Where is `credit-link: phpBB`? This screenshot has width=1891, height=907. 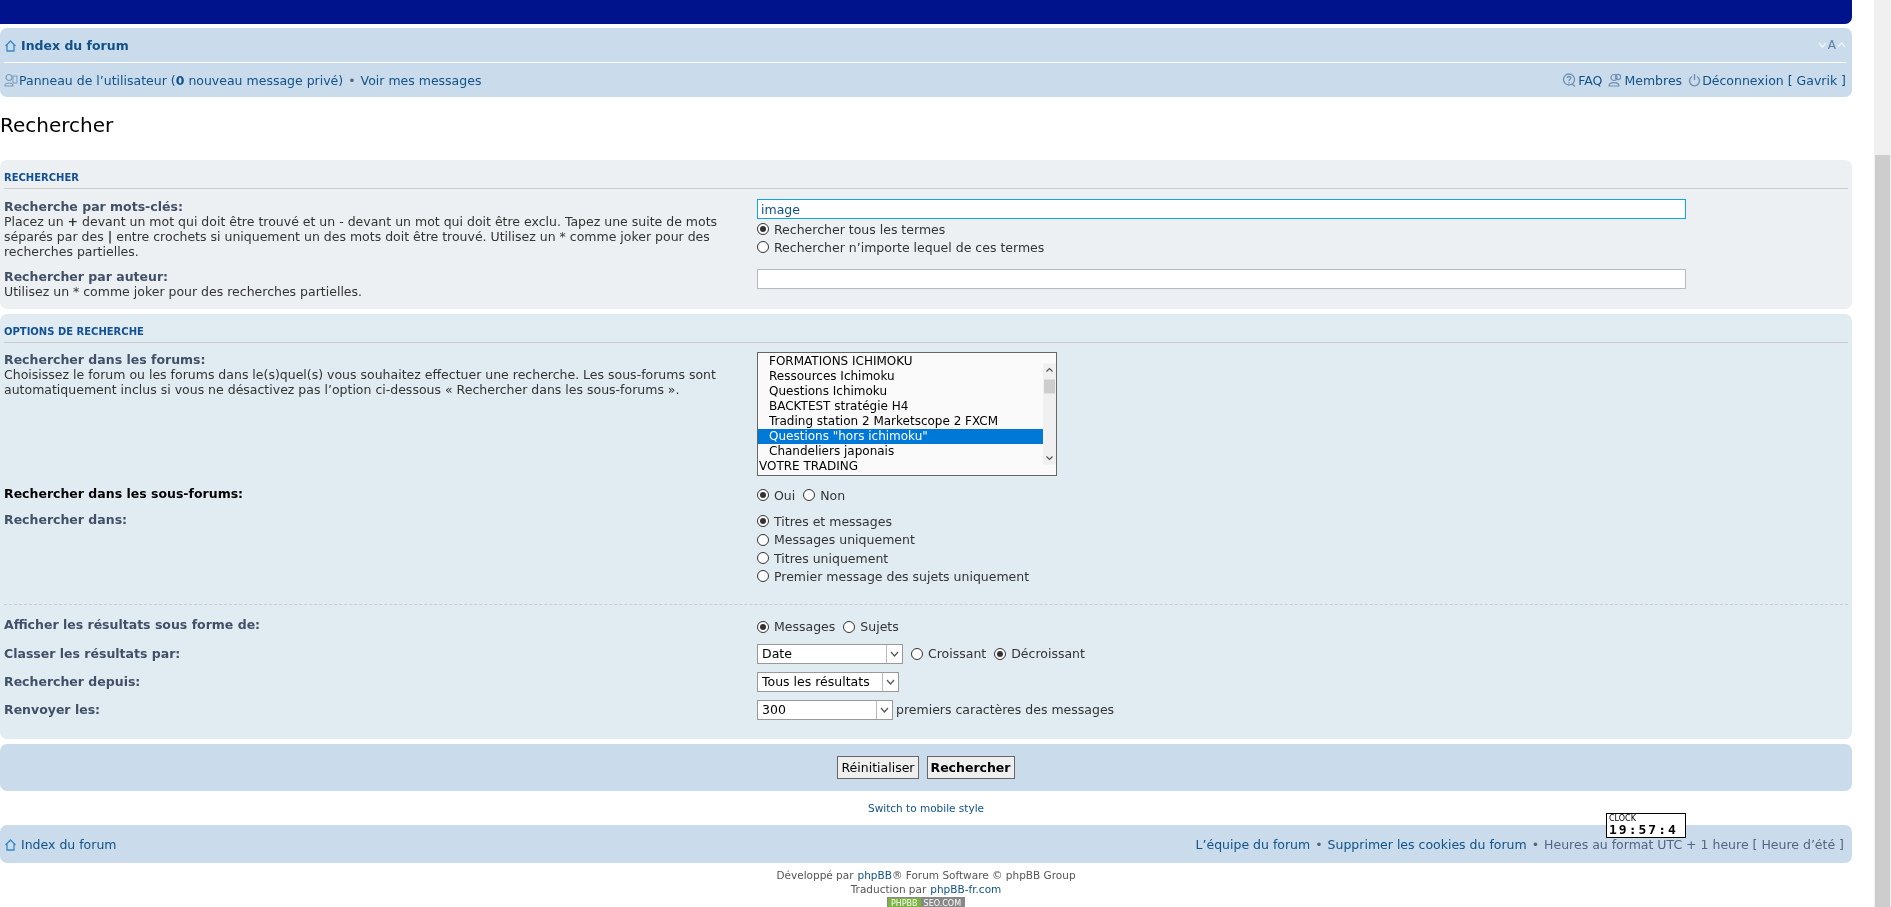
credit-link: phpBB is located at coordinates (874, 875).